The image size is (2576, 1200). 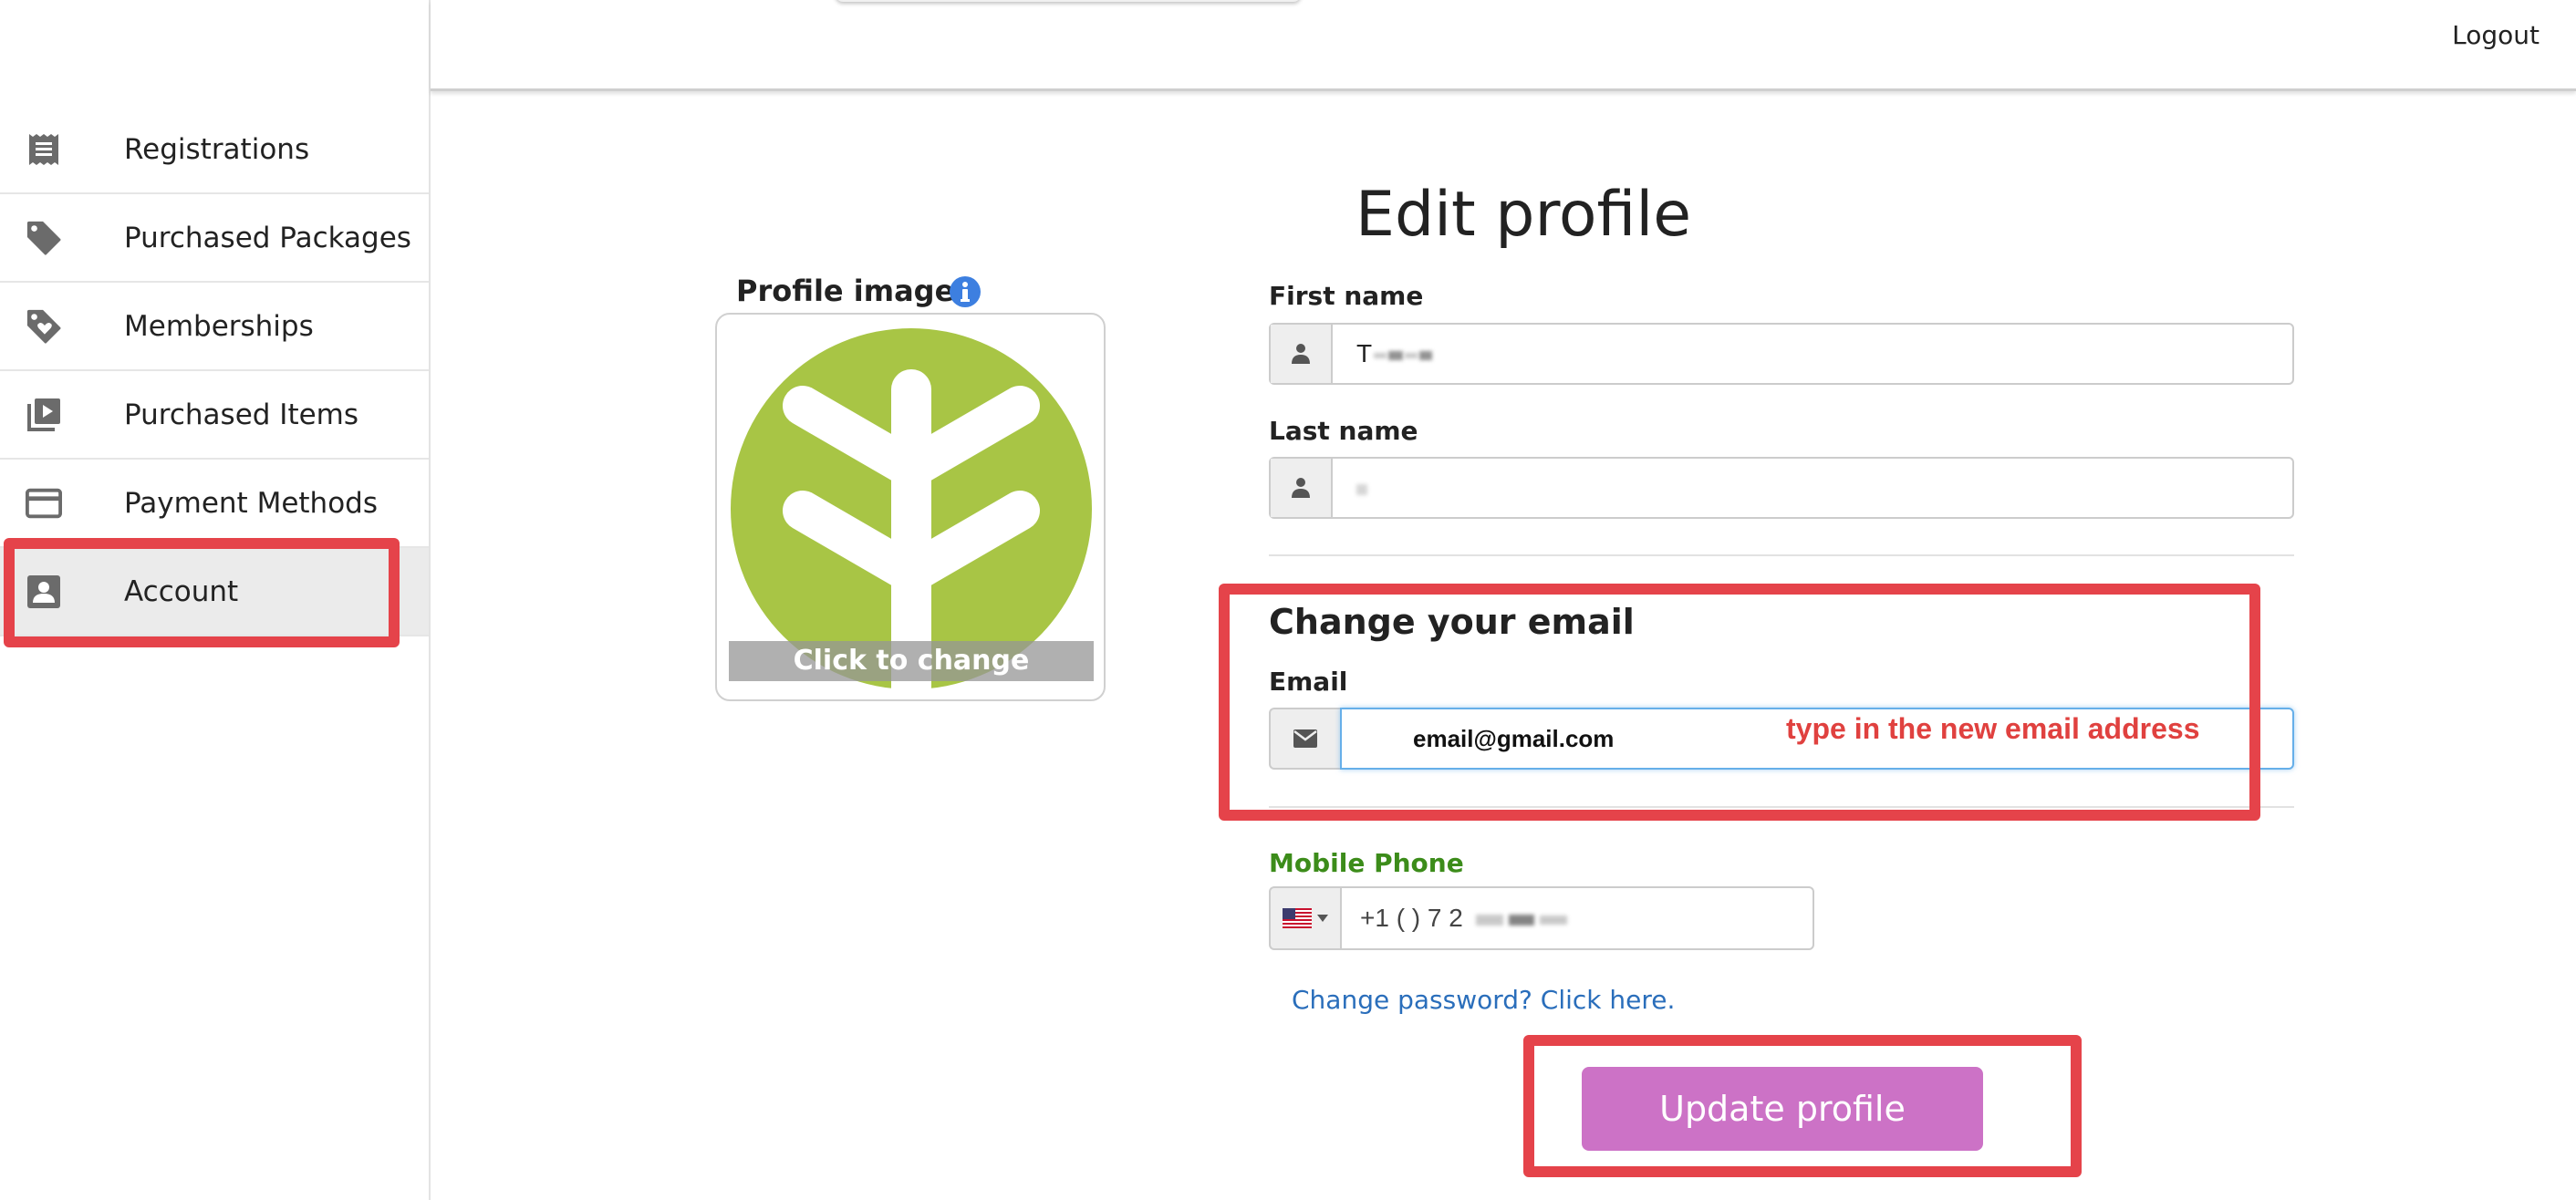 I want to click on sidebar-item-label: Memberships, so click(x=219, y=326).